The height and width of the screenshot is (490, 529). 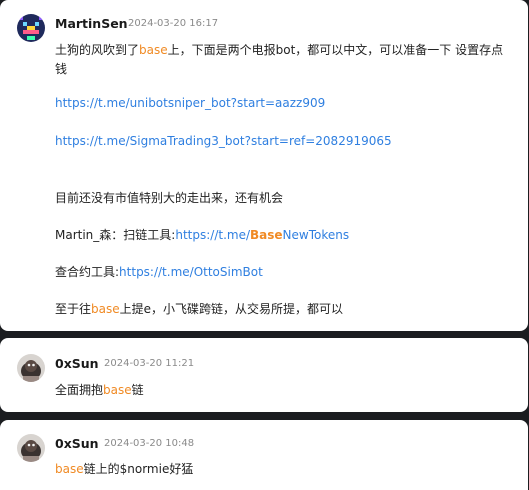 What do you see at coordinates (169, 198) in the screenshot?
I see `message-text: 目前还没有市值特别大的走出来，还有机会` at bounding box center [169, 198].